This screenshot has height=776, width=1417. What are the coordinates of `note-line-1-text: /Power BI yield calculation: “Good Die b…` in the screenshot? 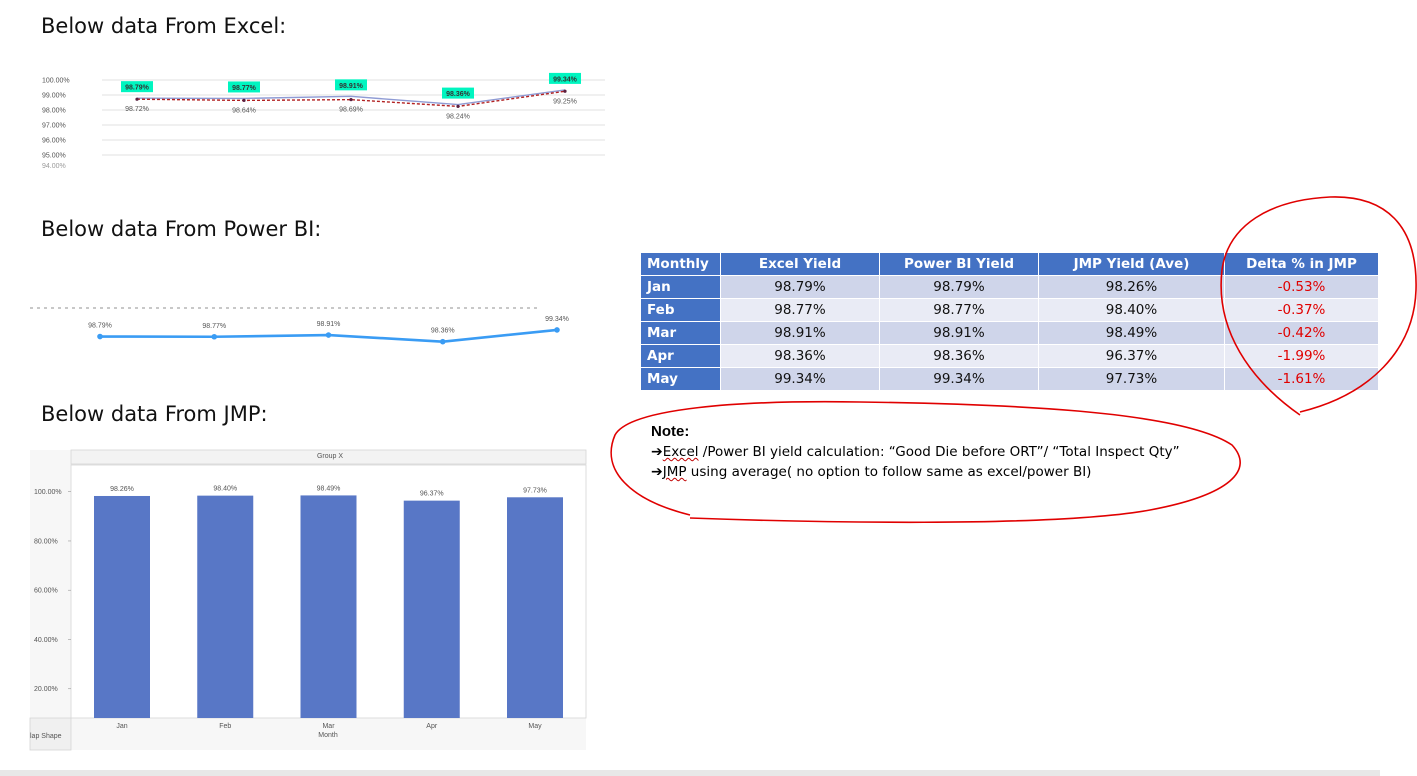 It's located at (939, 452).